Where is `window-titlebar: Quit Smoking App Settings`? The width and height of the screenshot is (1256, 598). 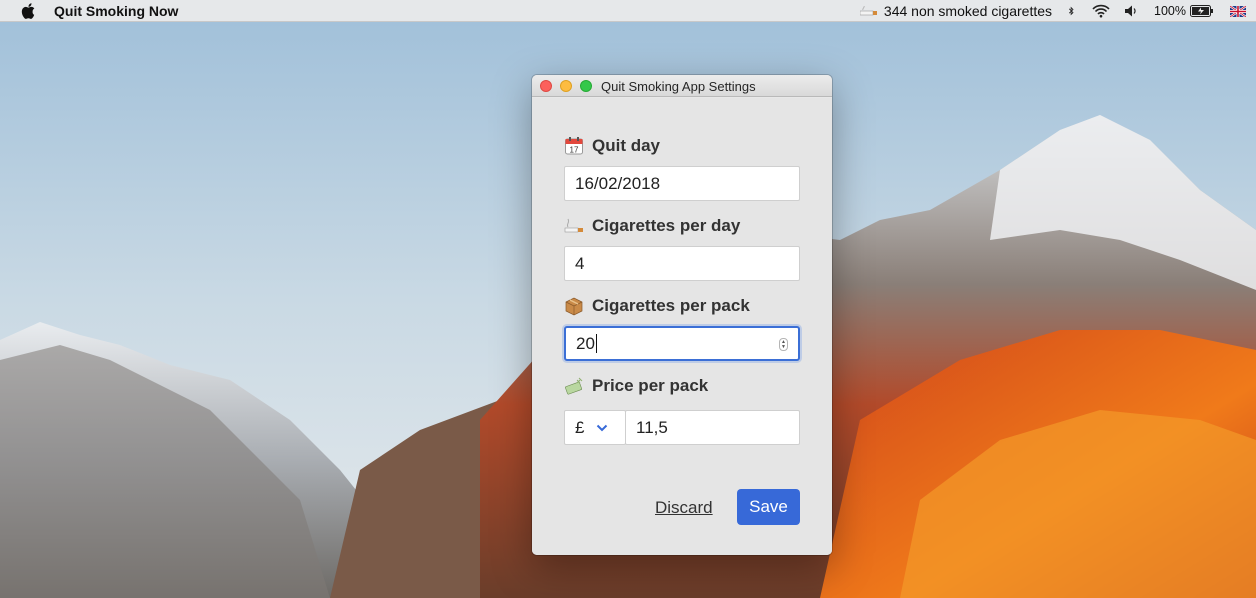 window-titlebar: Quit Smoking App Settings is located at coordinates (682, 86).